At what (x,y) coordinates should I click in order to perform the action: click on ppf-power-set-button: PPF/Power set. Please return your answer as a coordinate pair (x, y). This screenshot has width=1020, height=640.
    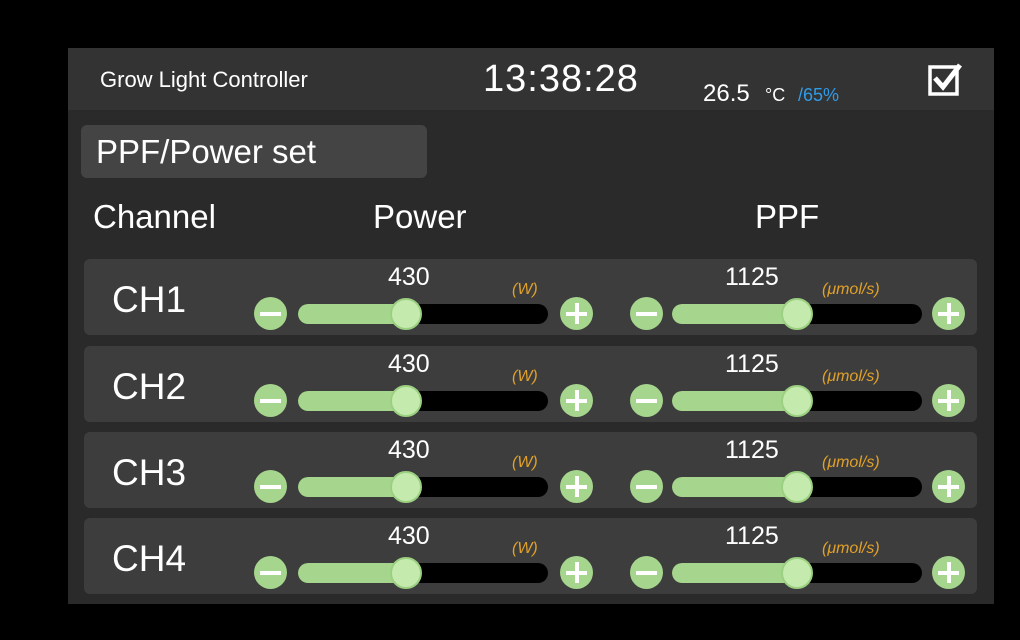
    Looking at the image, I should click on (254, 151).